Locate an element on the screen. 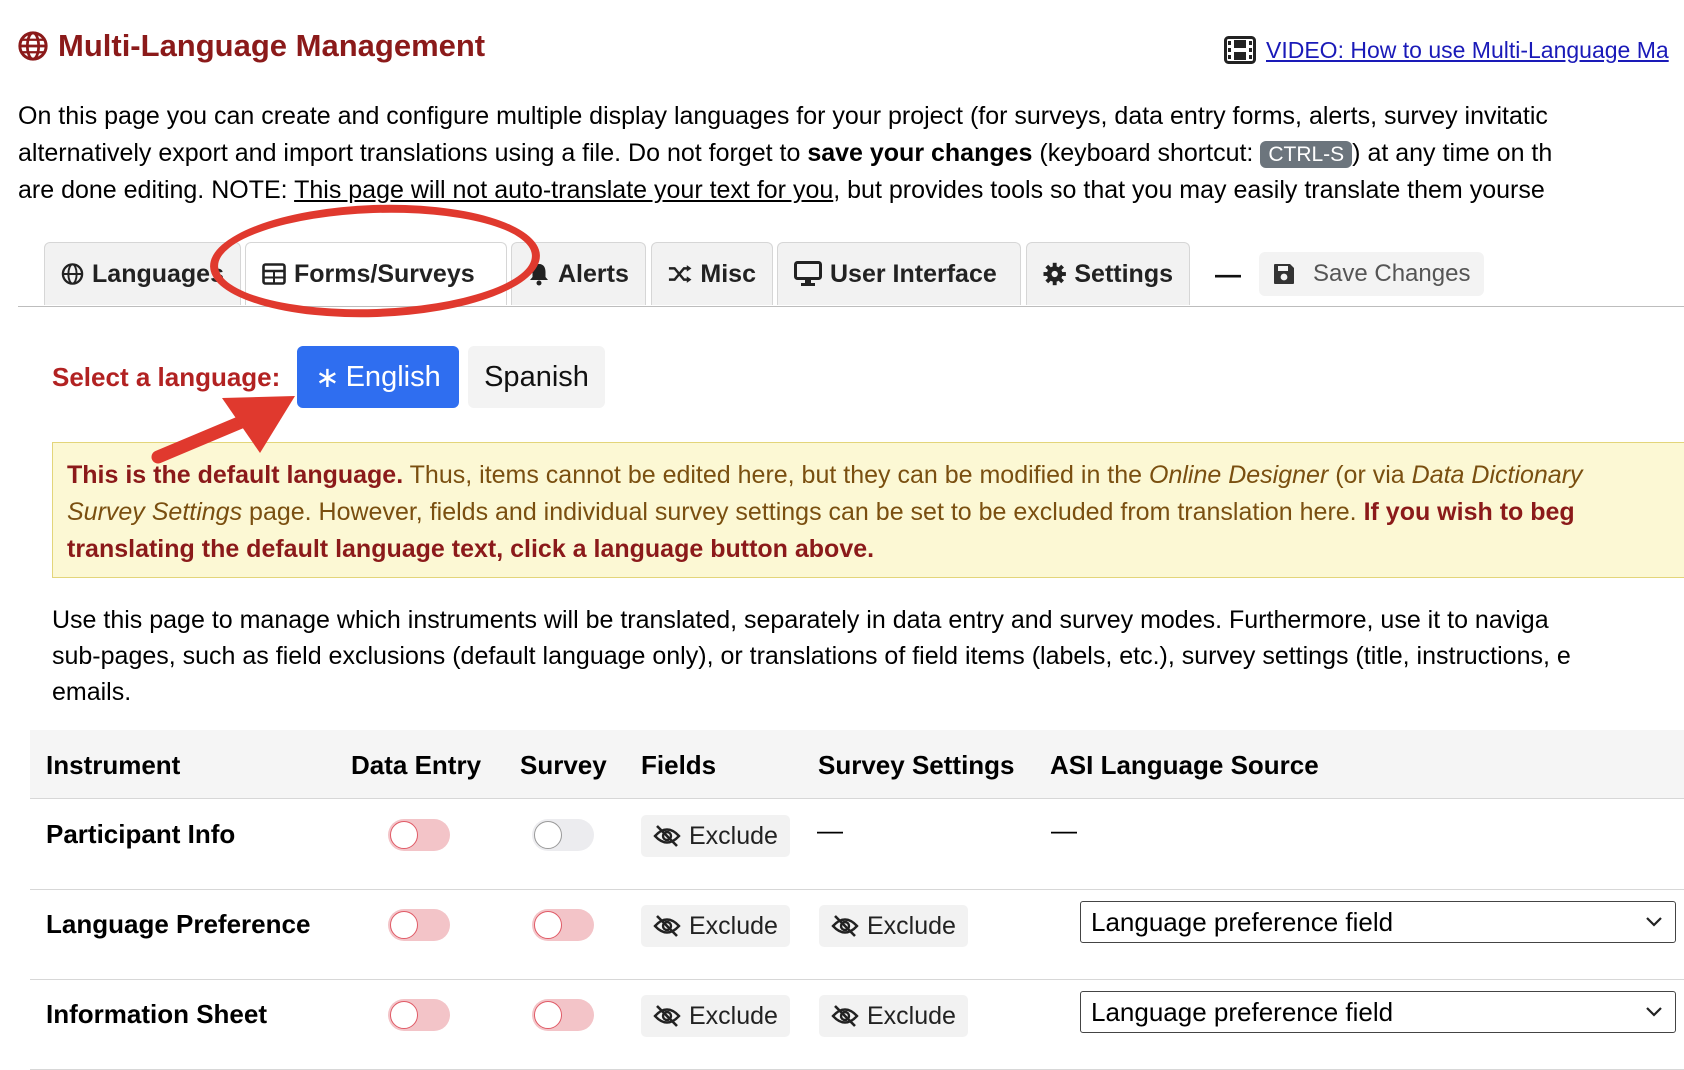 This screenshot has width=1684, height=1070. asi-source-empty: — is located at coordinates (1064, 830).